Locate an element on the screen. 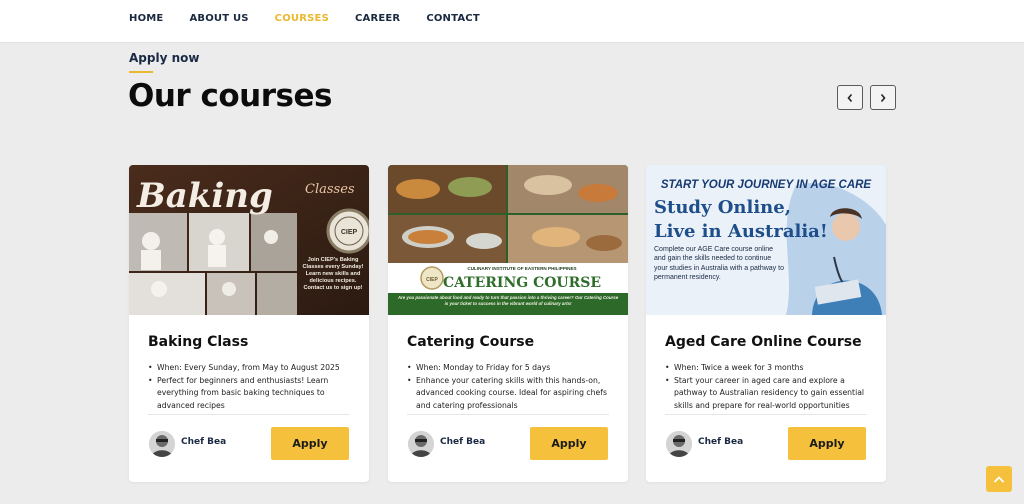 Image resolution: width=1024 pixels, height=504 pixels. chevron-right-icon is located at coordinates (883, 97).